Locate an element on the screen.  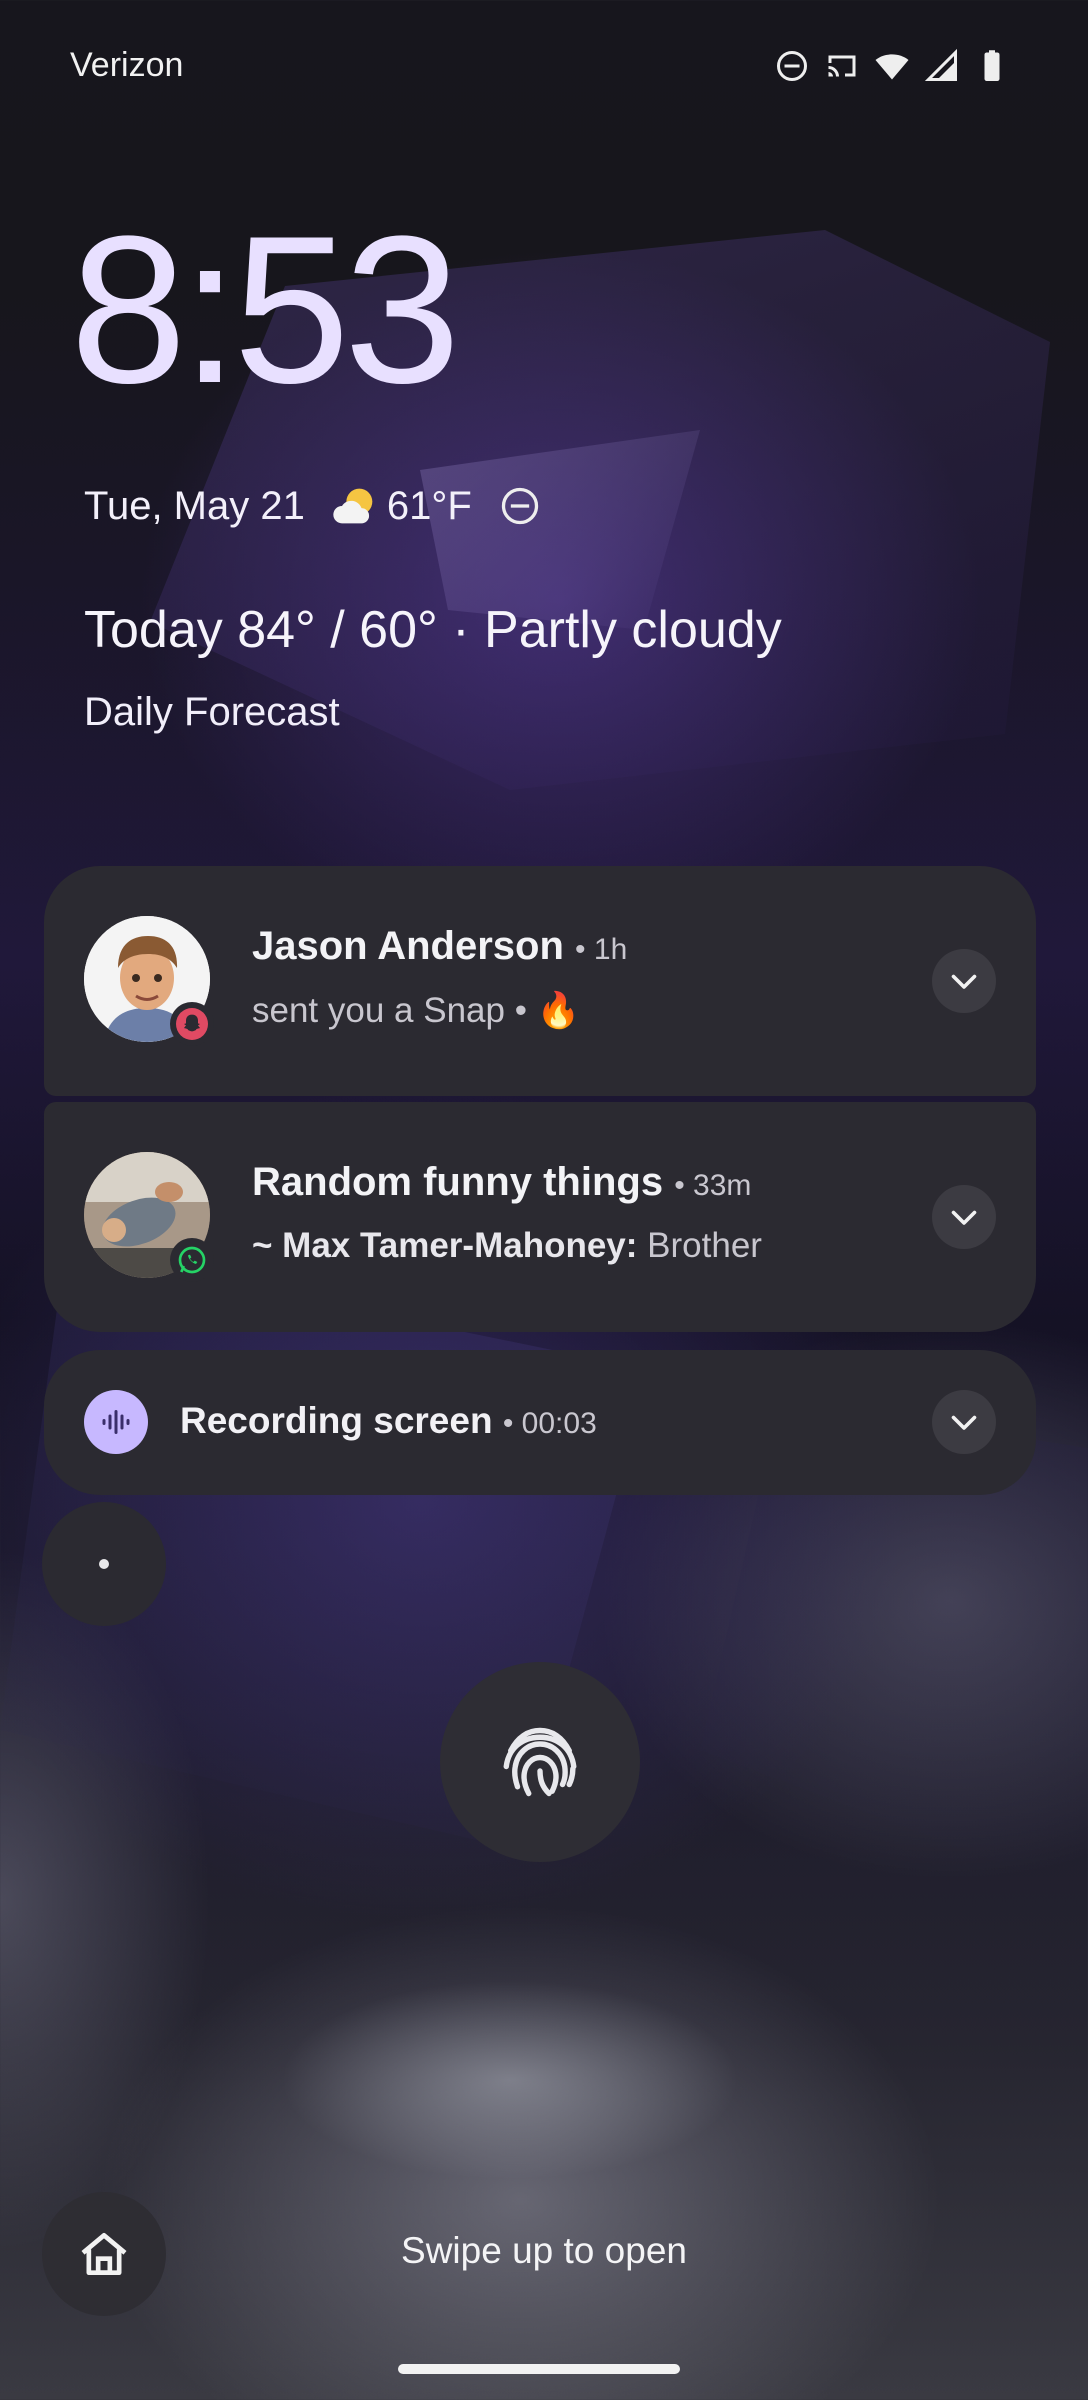
screen-record-icon is located at coordinates (116, 1422).